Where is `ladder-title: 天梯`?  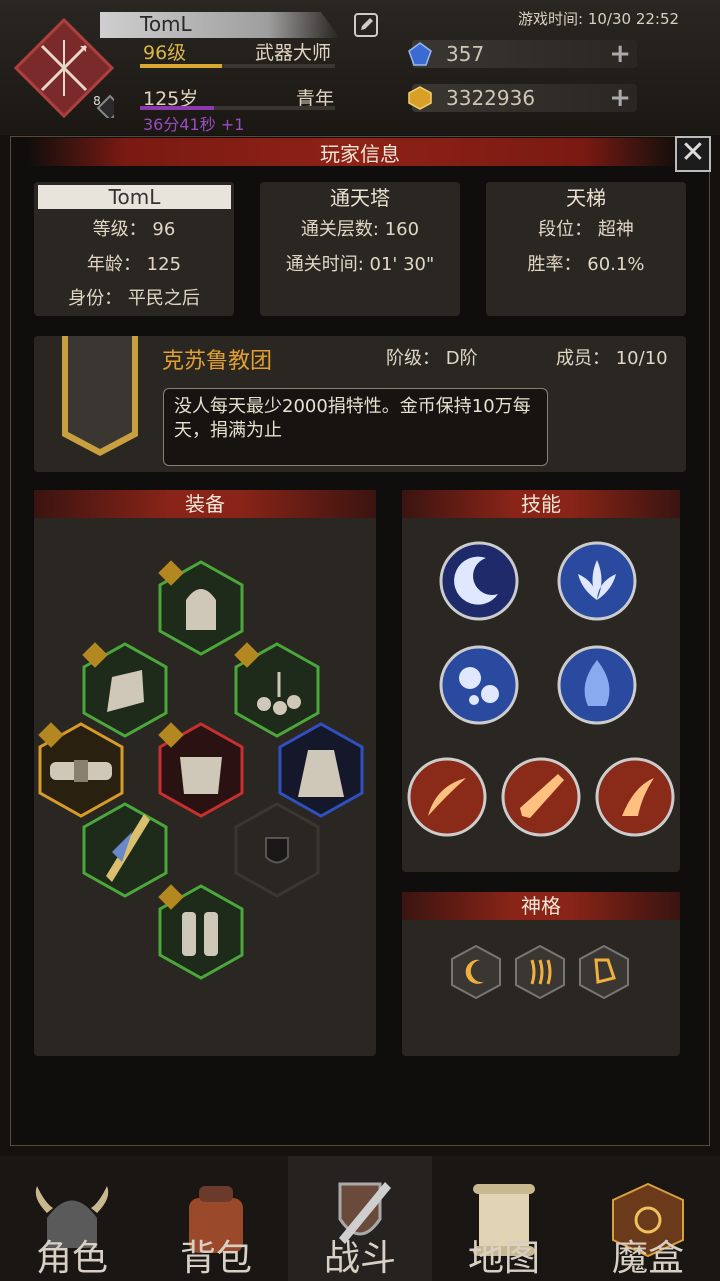 ladder-title: 天梯 is located at coordinates (586, 198).